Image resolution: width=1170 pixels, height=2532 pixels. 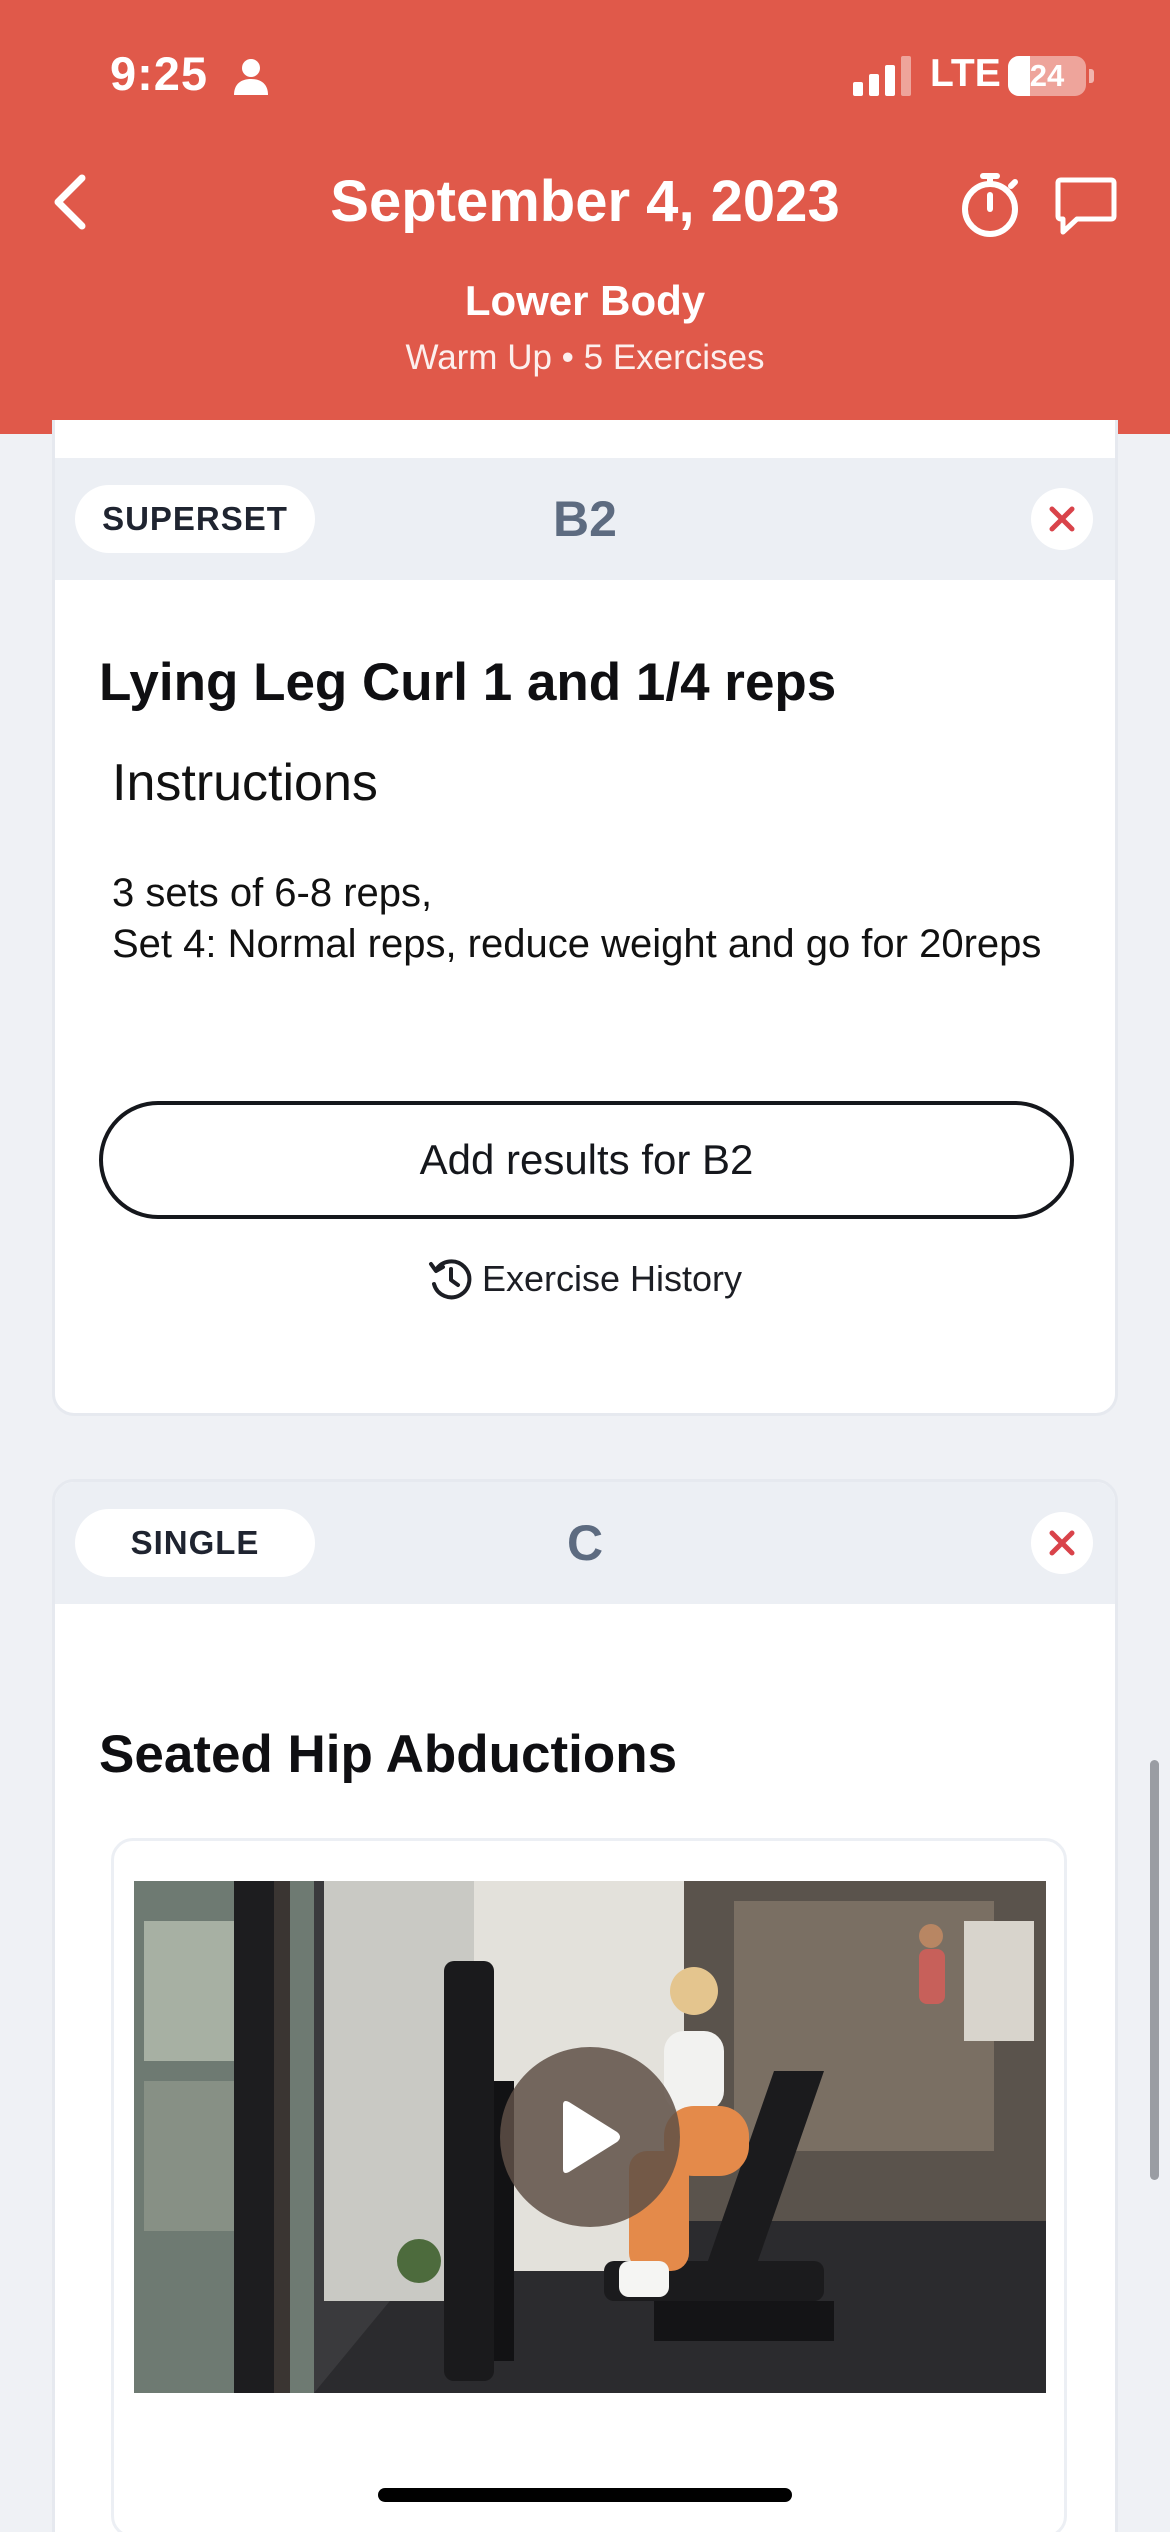 I want to click on workout-meta: Warm Up • 5 Exercises, so click(x=585, y=357).